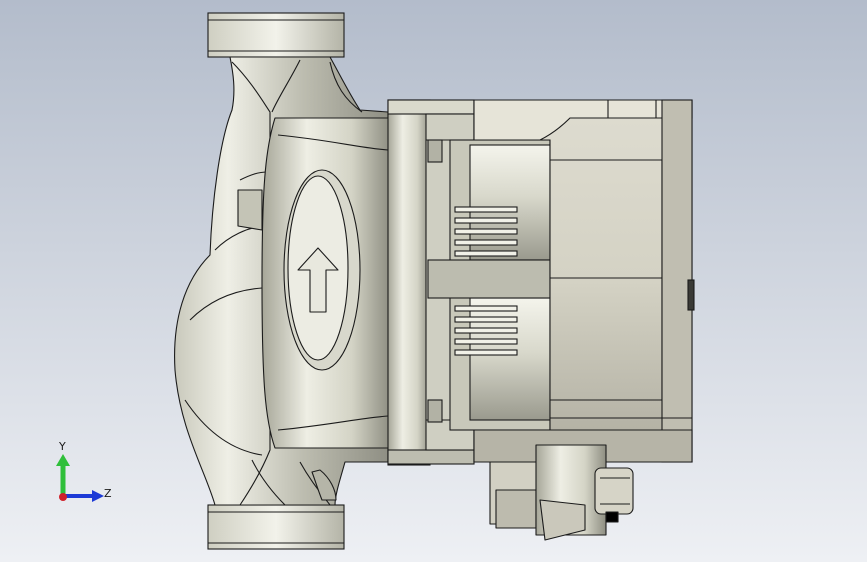 The height and width of the screenshot is (562, 867). What do you see at coordinates (63, 460) in the screenshot?
I see `y-axis-arrowhead` at bounding box center [63, 460].